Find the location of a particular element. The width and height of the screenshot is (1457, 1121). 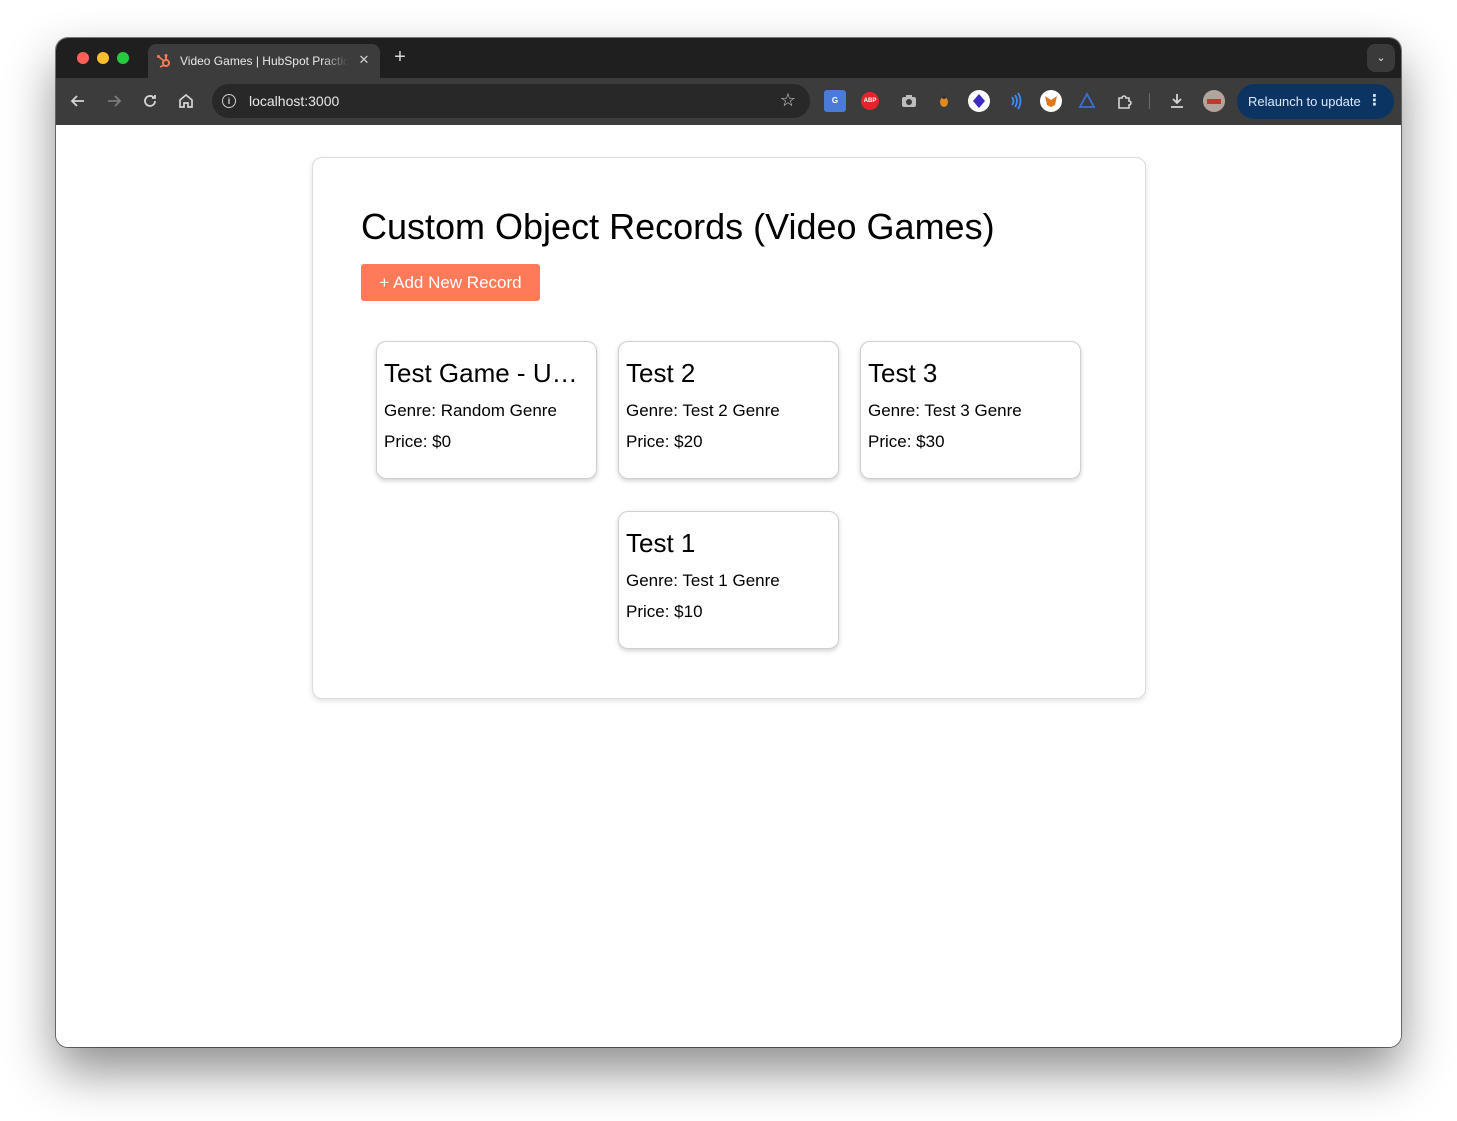

record-card: Test 1 Genre: Test 1 Genre Price: $10 is located at coordinates (728, 580).